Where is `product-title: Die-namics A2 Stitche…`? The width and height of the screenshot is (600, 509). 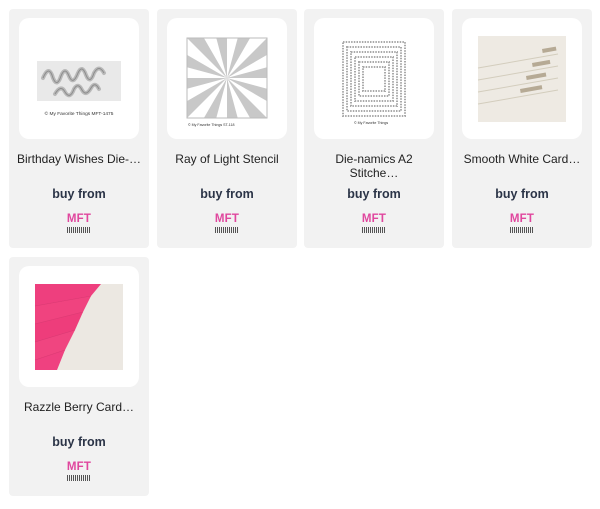
product-title: Die-namics A2 Stitche… is located at coordinates (374, 166).